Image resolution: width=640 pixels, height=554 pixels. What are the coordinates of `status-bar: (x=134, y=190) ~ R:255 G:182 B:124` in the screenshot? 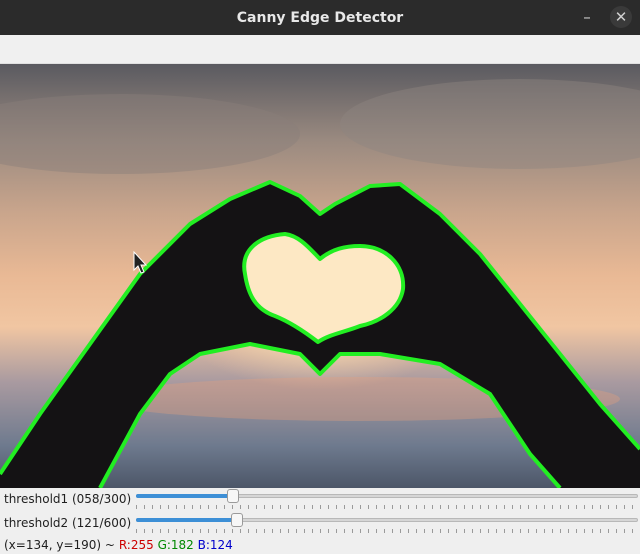 It's located at (118, 545).